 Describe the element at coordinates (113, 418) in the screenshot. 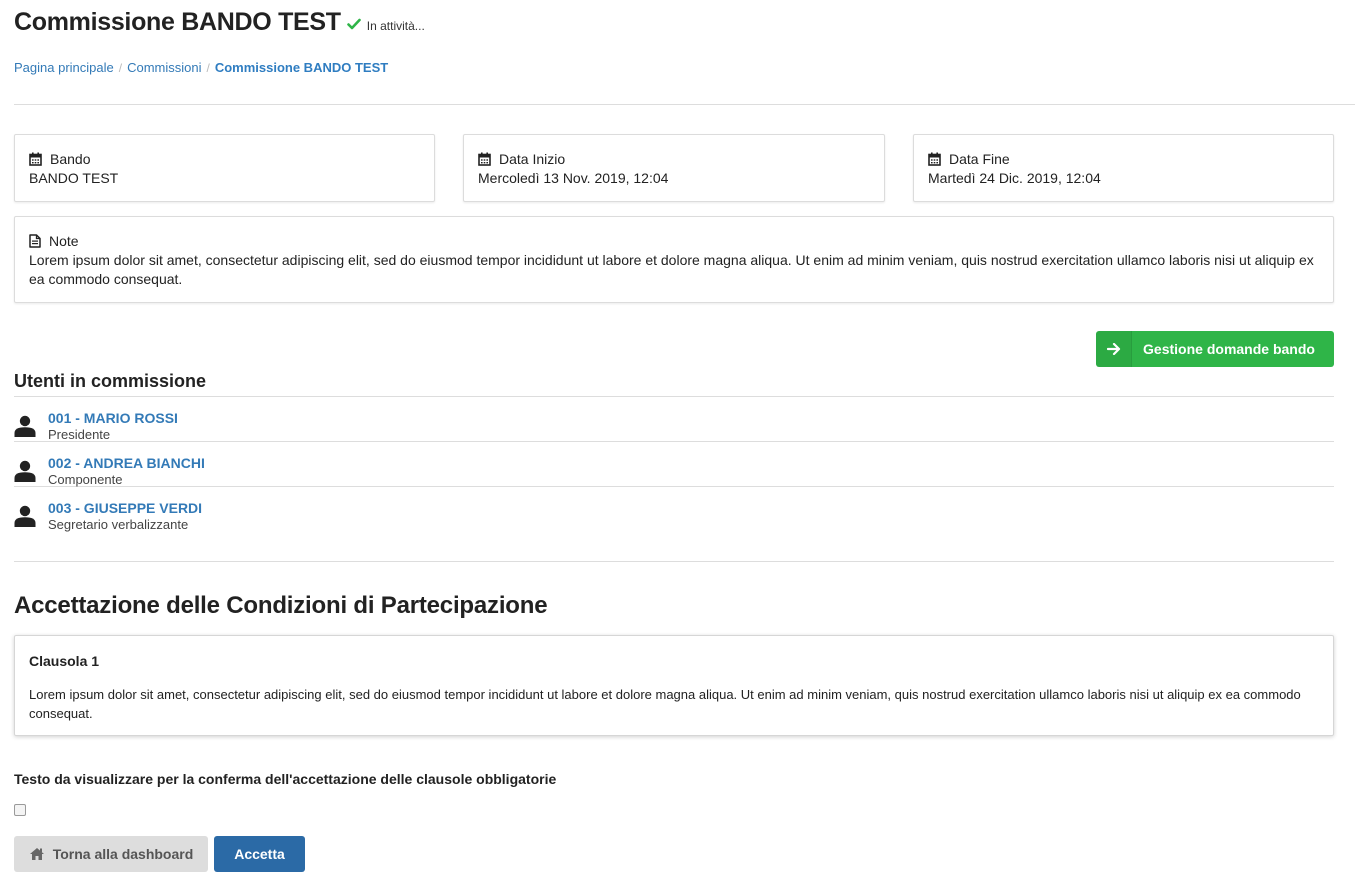

I see `user-name-link: 001 - MARIO ROSSI` at that location.